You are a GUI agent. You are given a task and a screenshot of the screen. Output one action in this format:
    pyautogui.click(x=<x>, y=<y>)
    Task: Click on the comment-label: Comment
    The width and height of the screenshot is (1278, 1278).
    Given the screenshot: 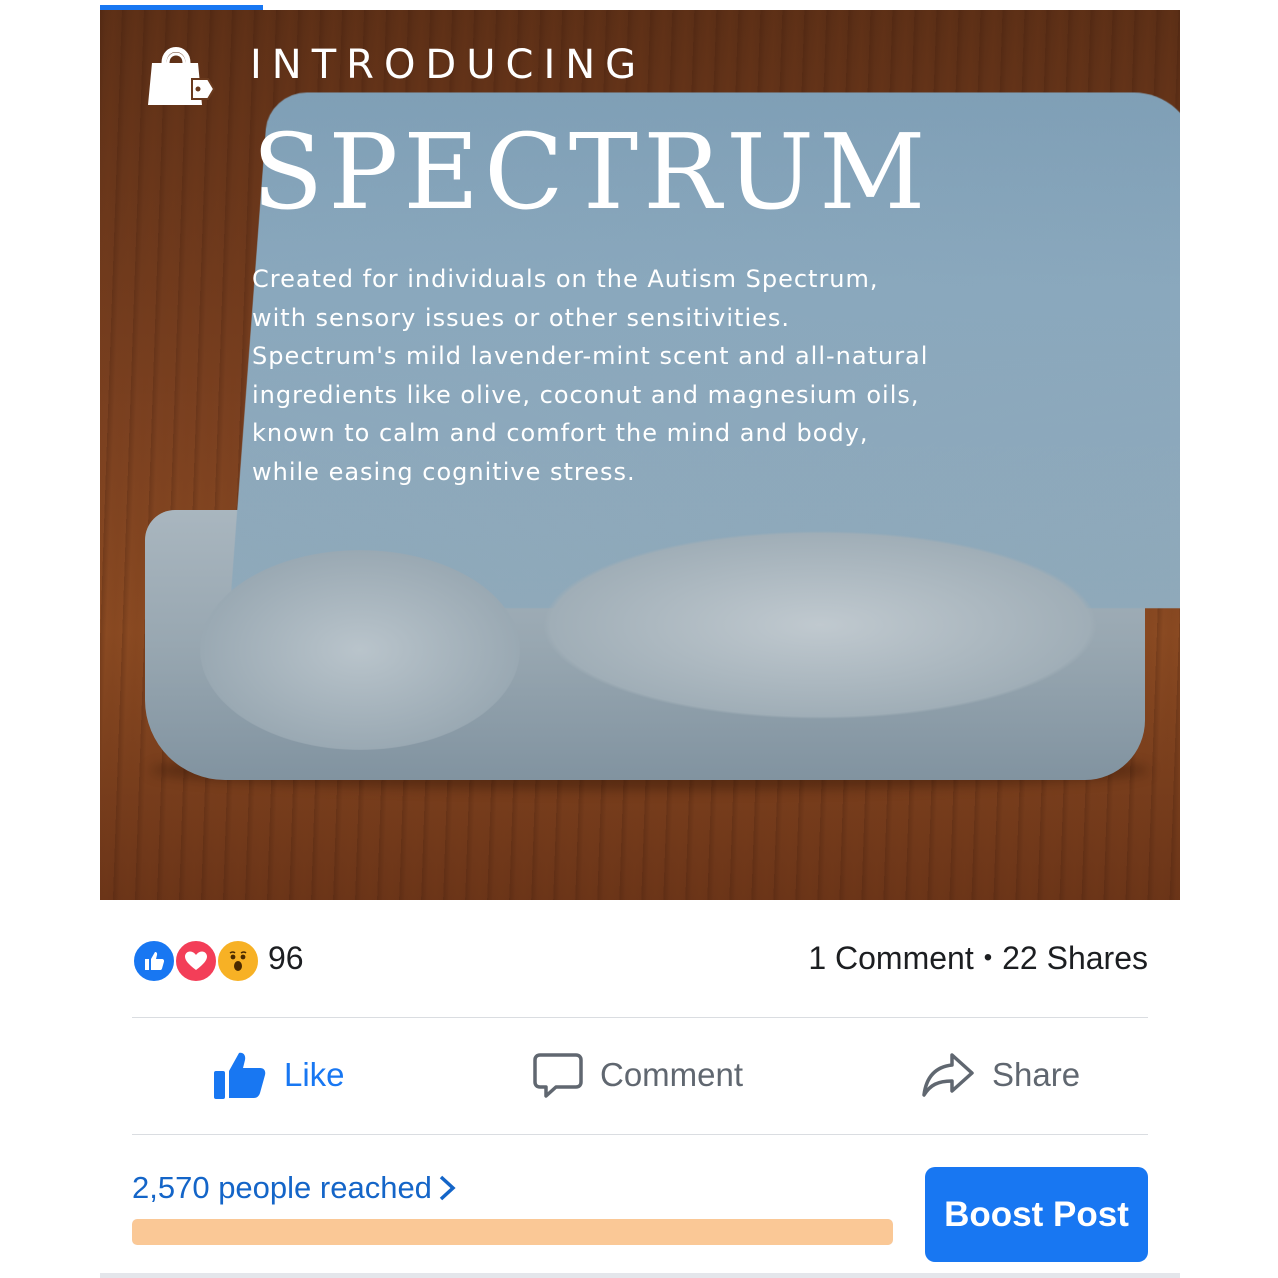 What is the action you would take?
    pyautogui.click(x=672, y=1074)
    